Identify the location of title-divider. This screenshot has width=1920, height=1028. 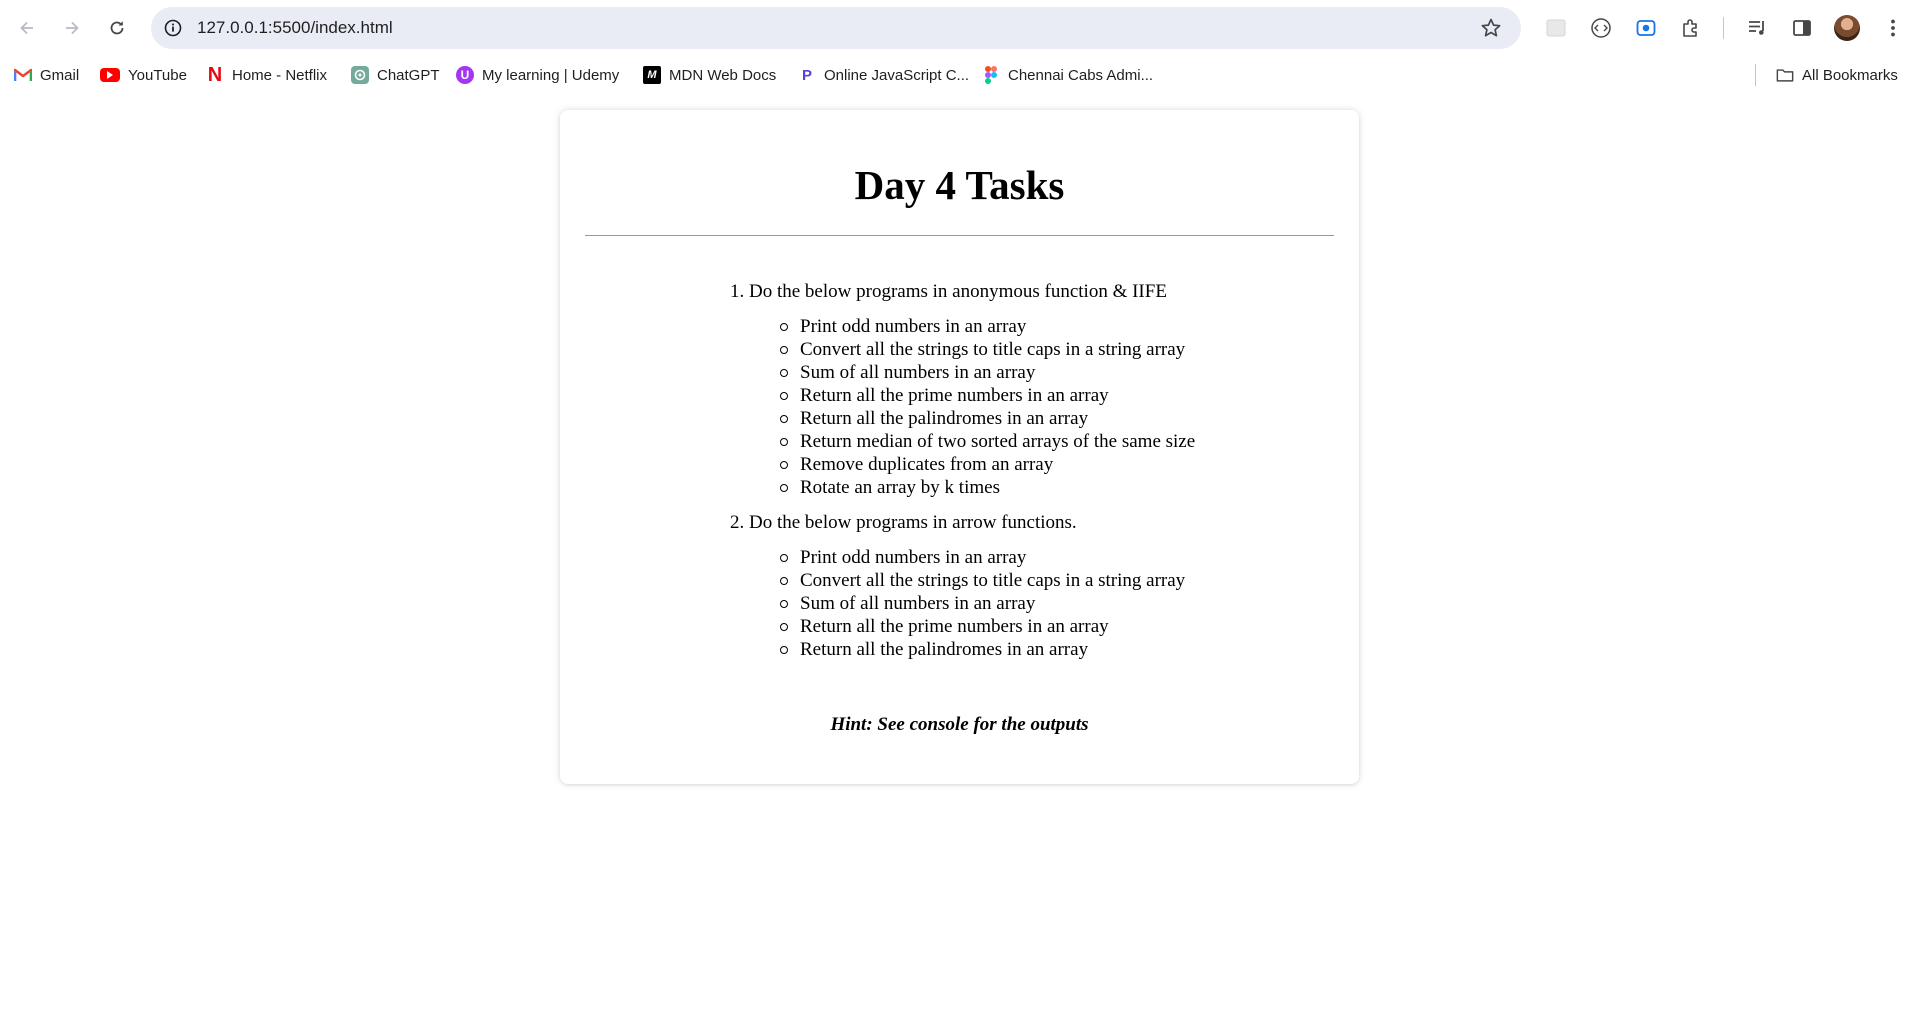
(959, 235).